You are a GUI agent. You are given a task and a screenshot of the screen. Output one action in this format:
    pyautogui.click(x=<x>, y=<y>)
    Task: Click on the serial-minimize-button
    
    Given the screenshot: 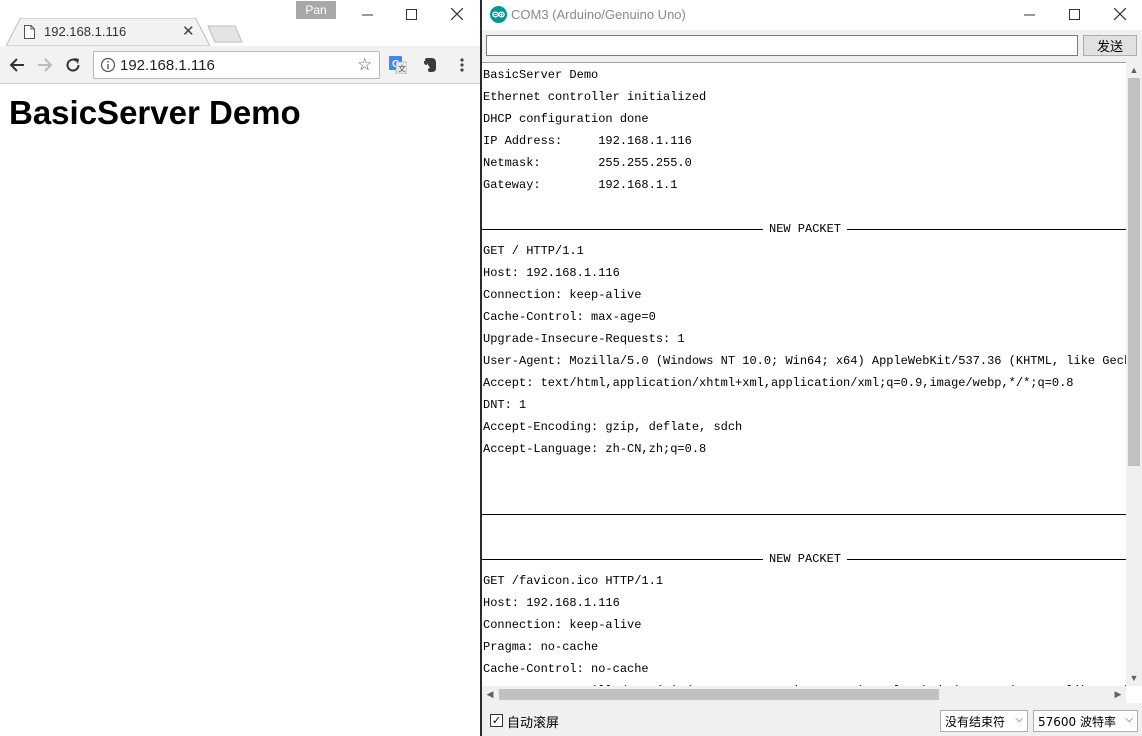 What is the action you would take?
    pyautogui.click(x=1029, y=14)
    